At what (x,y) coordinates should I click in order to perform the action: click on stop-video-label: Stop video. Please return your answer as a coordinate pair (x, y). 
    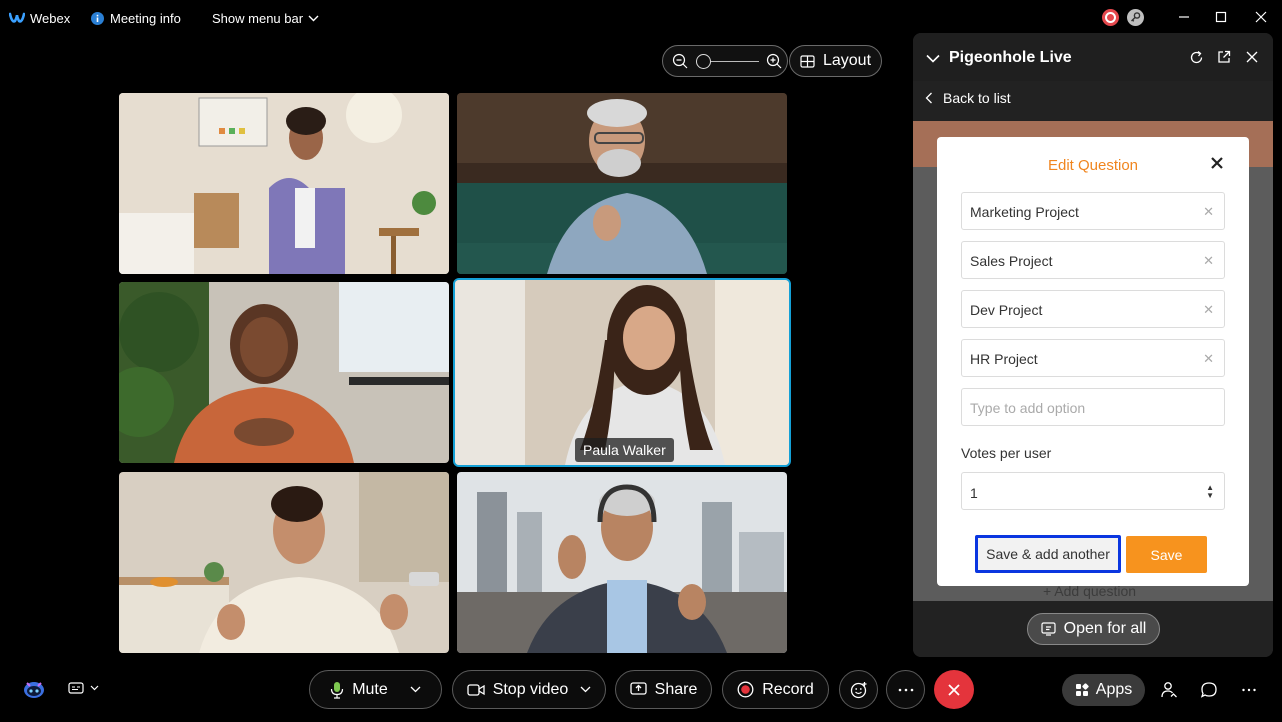
    Looking at the image, I should click on (530, 689).